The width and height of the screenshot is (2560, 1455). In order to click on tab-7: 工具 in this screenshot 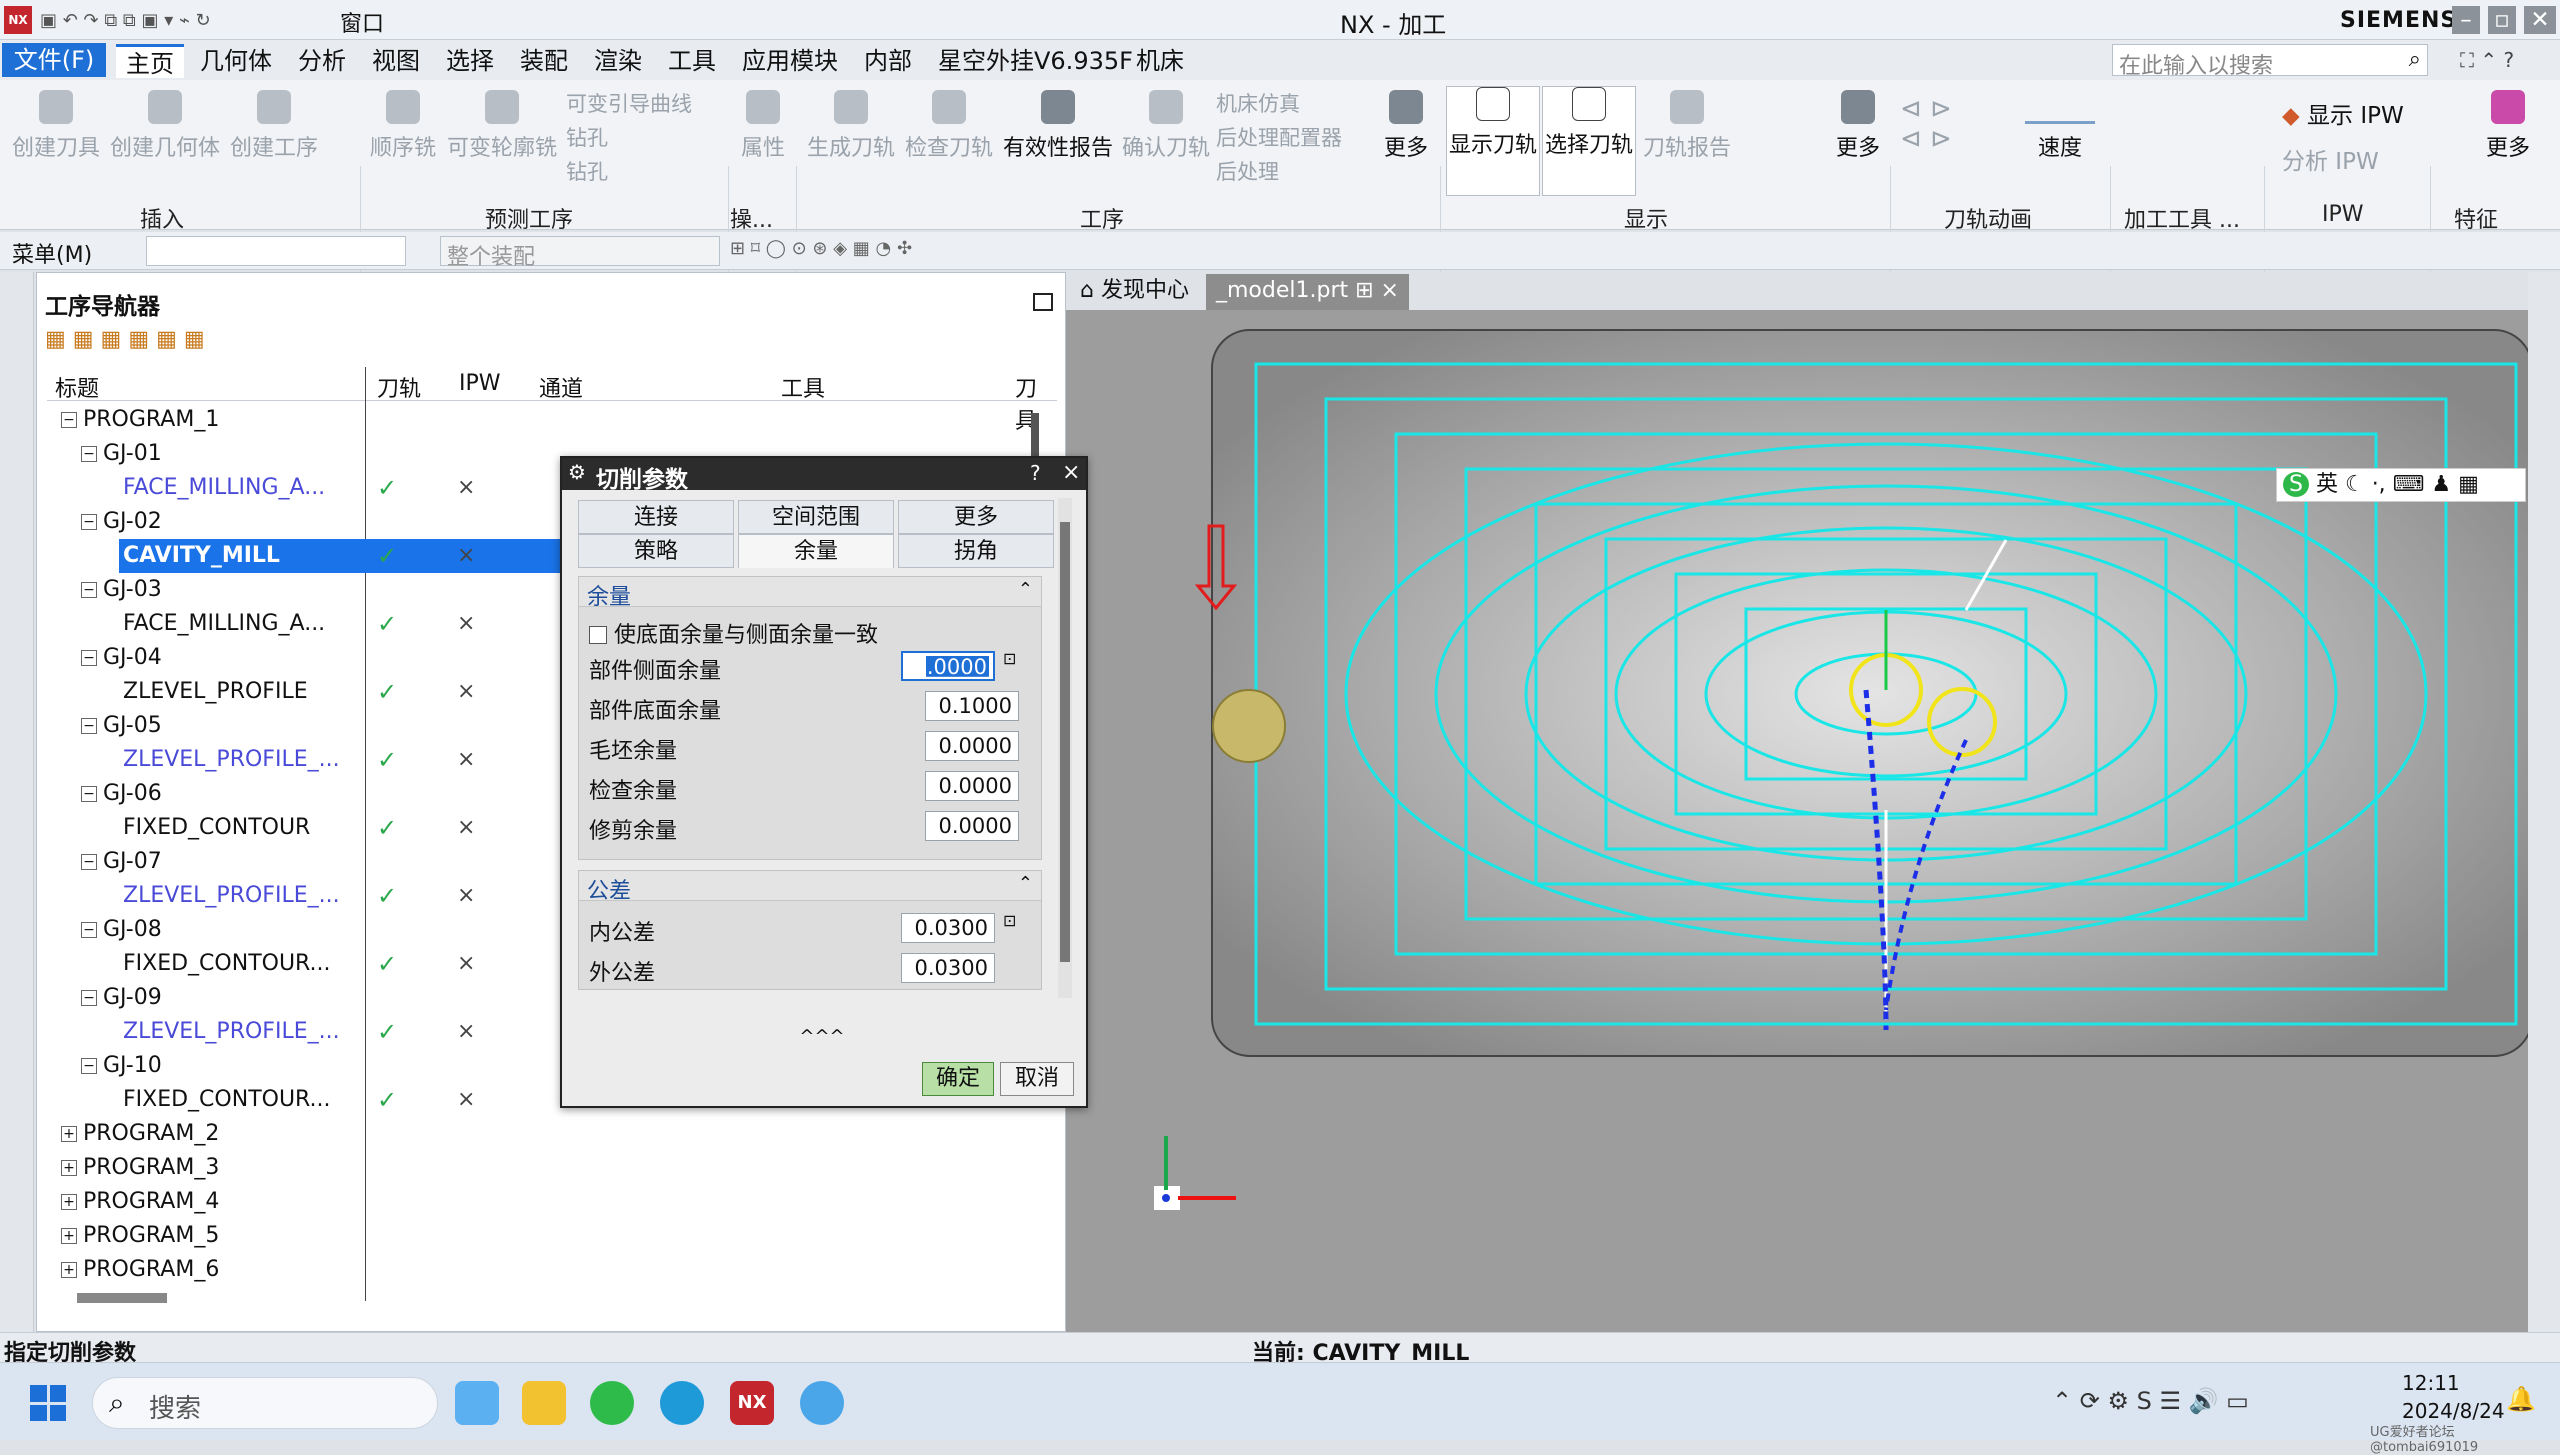, I will do `click(692, 61)`.